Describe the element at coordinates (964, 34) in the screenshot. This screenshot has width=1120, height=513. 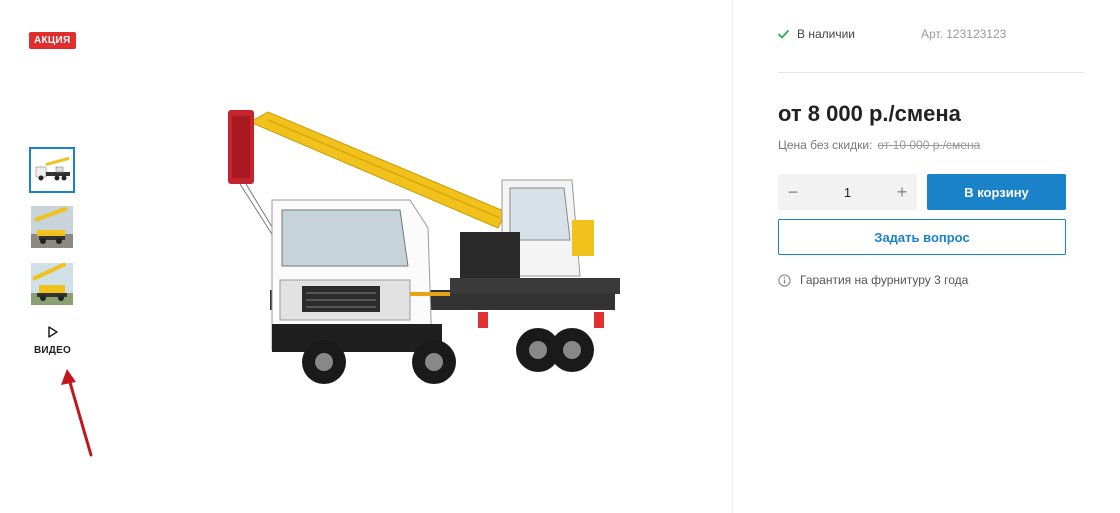
I see `sku: Арт. 123123123` at that location.